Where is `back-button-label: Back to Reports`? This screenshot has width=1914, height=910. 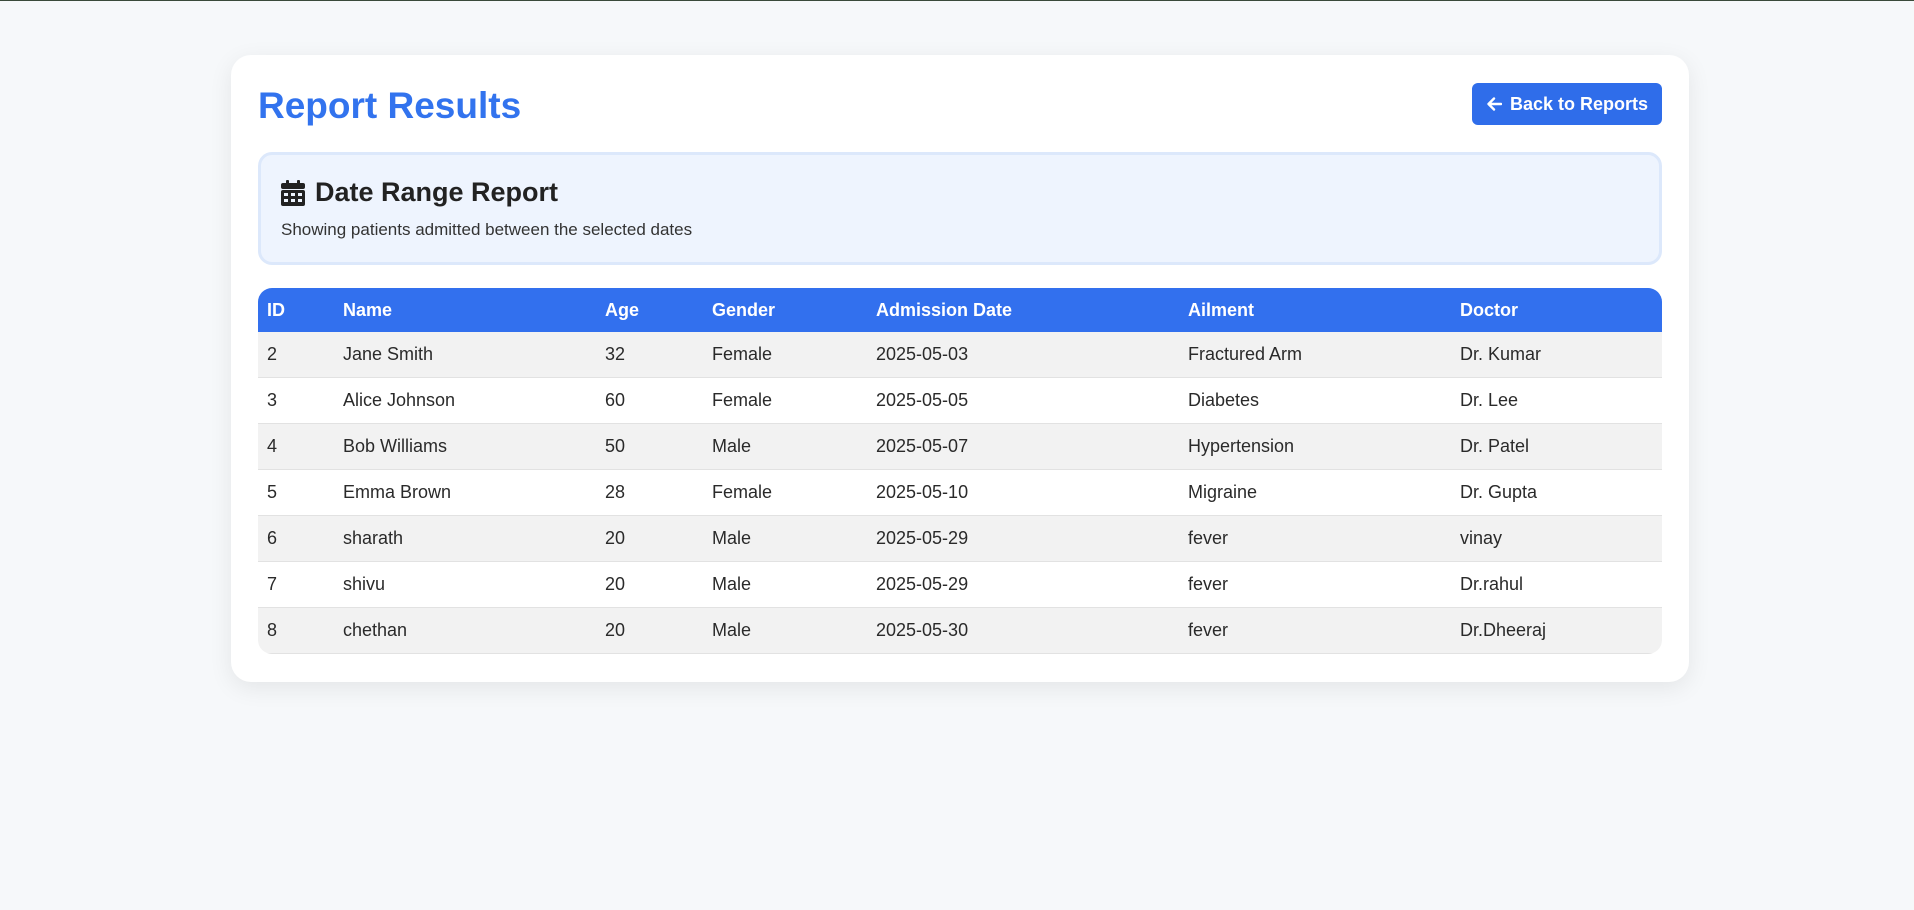 back-button-label: Back to Reports is located at coordinates (1578, 103).